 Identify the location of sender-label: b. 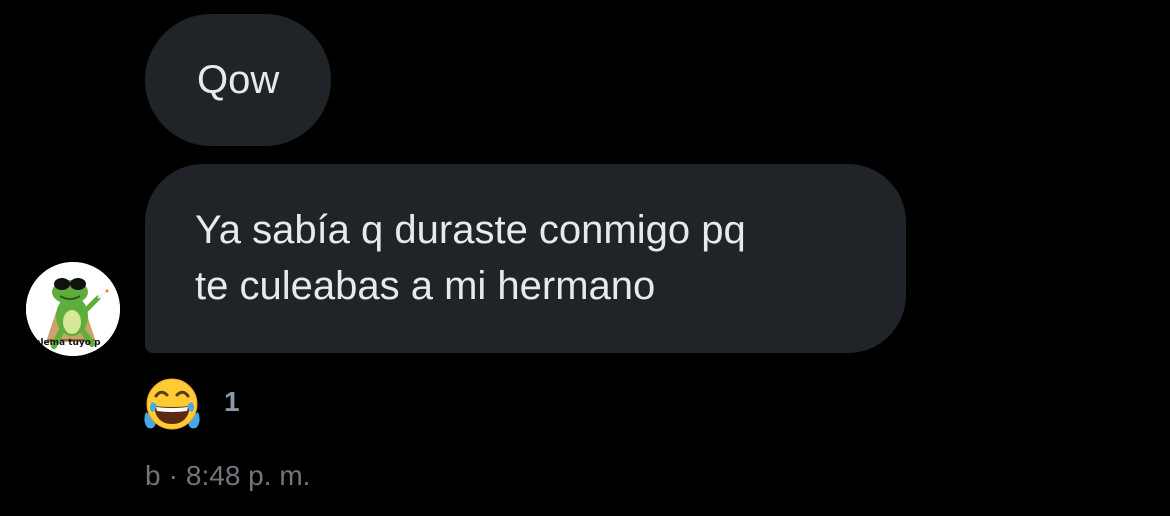
(153, 475).